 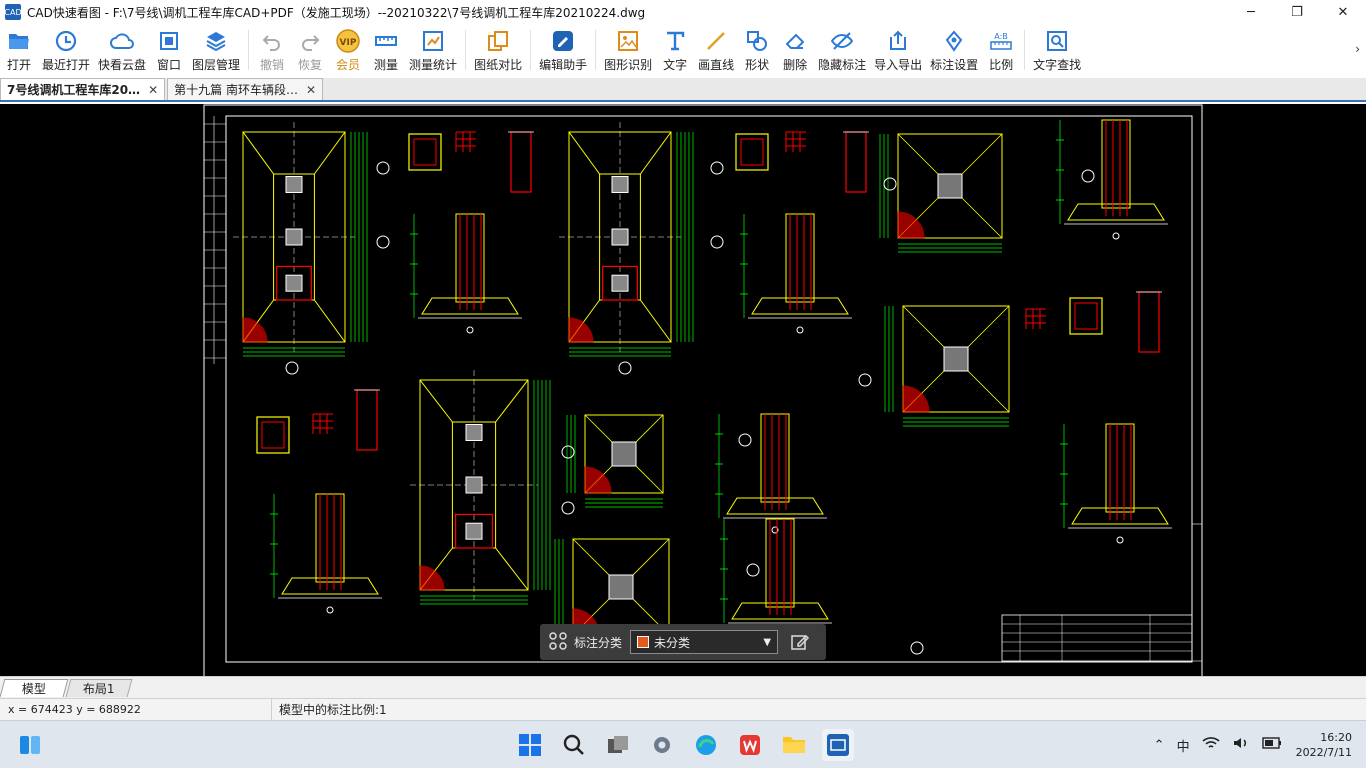 What do you see at coordinates (1159, 745) in the screenshot?
I see `chevron-up-icon: ⌃` at bounding box center [1159, 745].